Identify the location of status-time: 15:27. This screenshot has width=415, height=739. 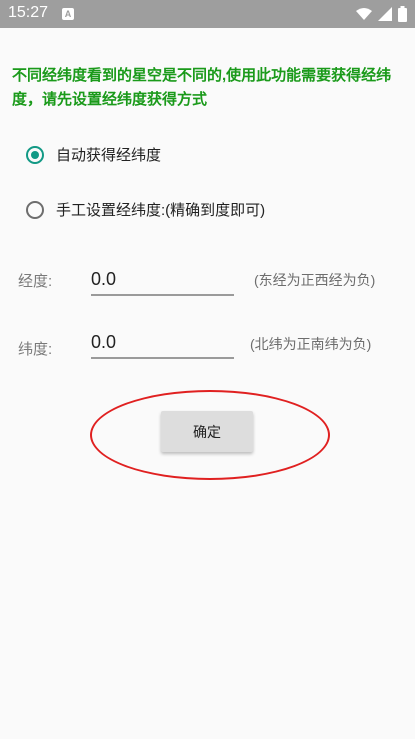
(28, 12).